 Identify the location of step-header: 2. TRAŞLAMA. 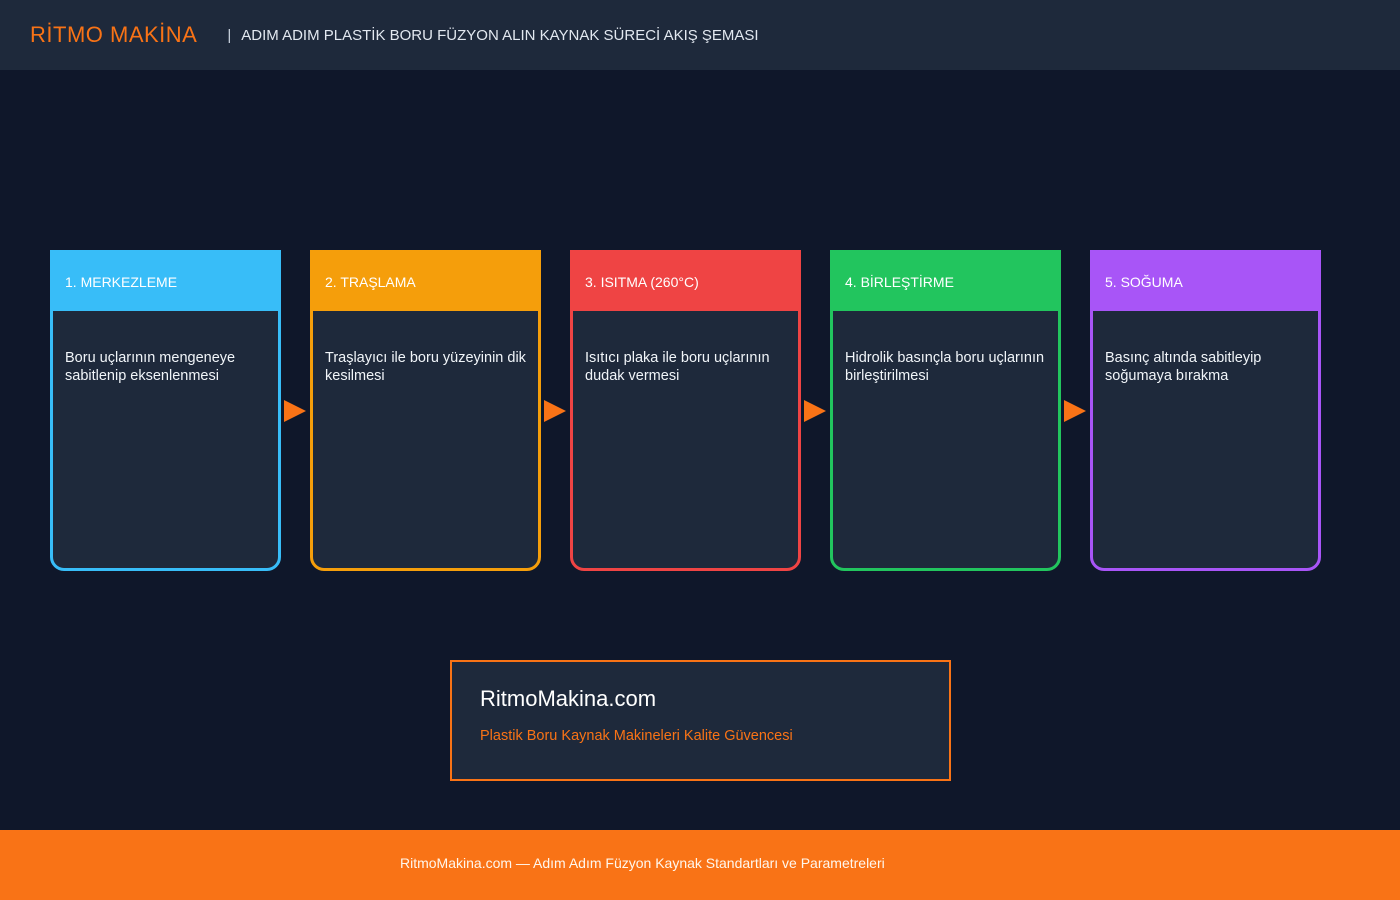
(425, 282).